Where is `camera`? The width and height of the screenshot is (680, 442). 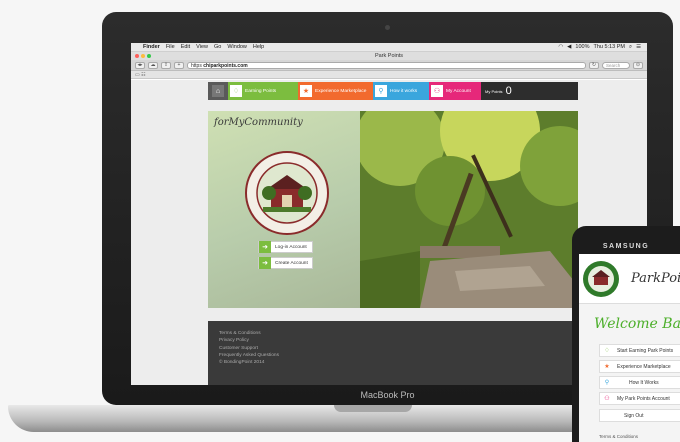 camera is located at coordinates (387, 27).